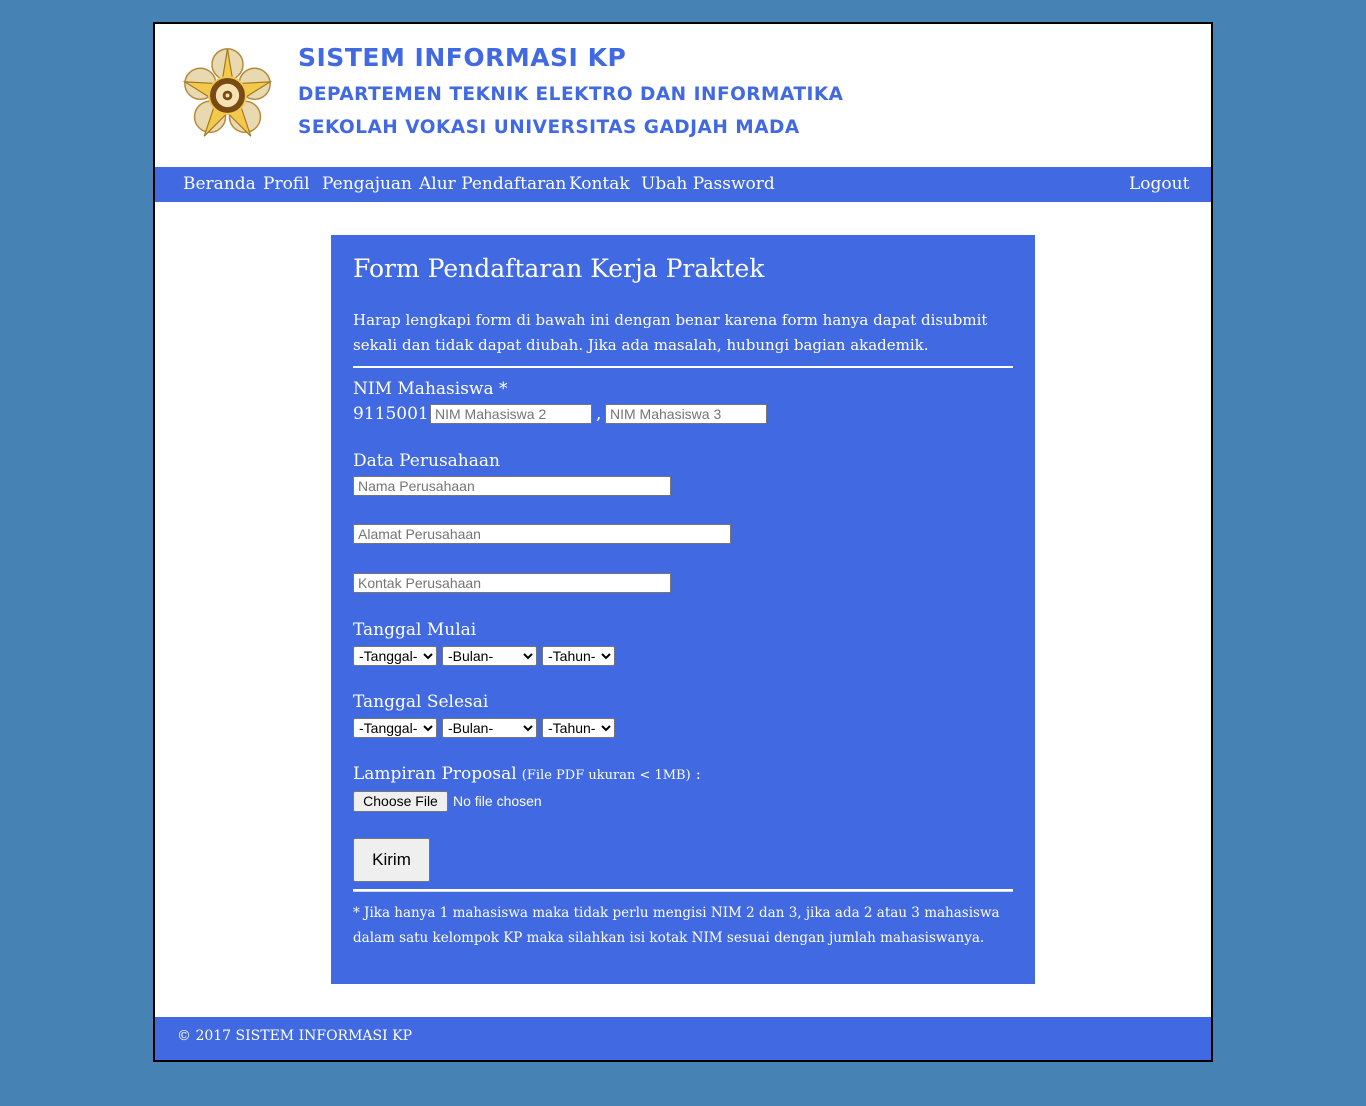 This screenshot has height=1106, width=1366. I want to click on end-date-label: Tanggal Selesai, so click(421, 702).